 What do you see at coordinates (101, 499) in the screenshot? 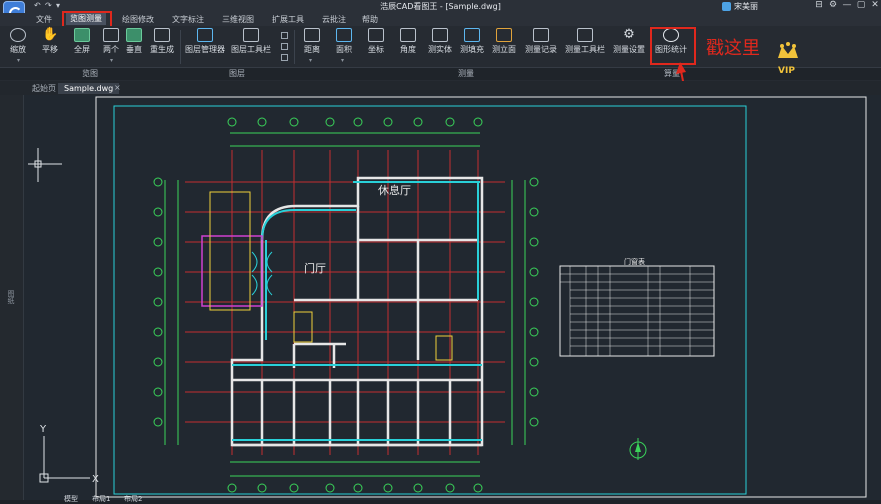
I see `layout-tab-1: 布局1` at bounding box center [101, 499].